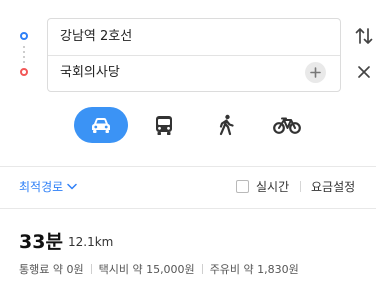 The image size is (376, 298). I want to click on sort-dropdown: 최적경로, so click(48, 186).